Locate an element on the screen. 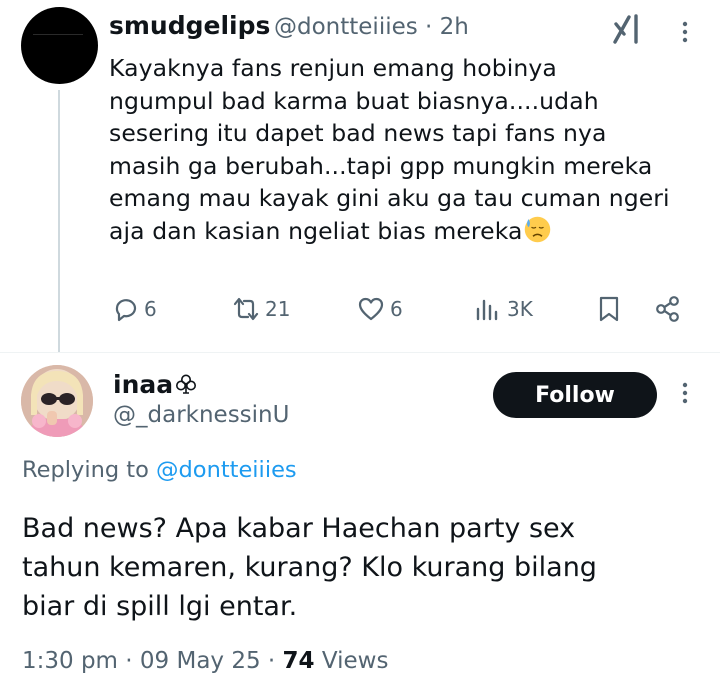  timestamp: 1:30 pm · 09 May 25 · is located at coordinates (152, 661).